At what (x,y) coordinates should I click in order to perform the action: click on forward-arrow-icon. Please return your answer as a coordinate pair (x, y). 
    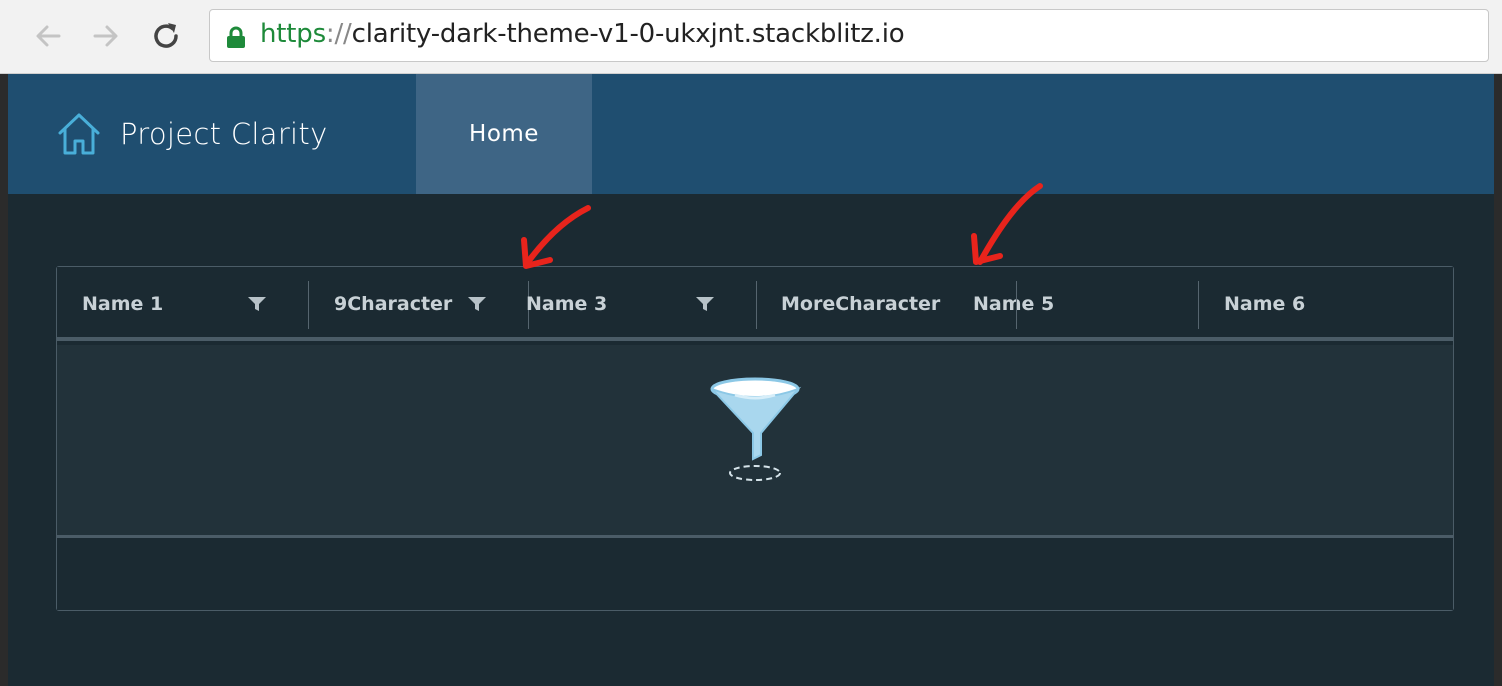
    Looking at the image, I should click on (105, 36).